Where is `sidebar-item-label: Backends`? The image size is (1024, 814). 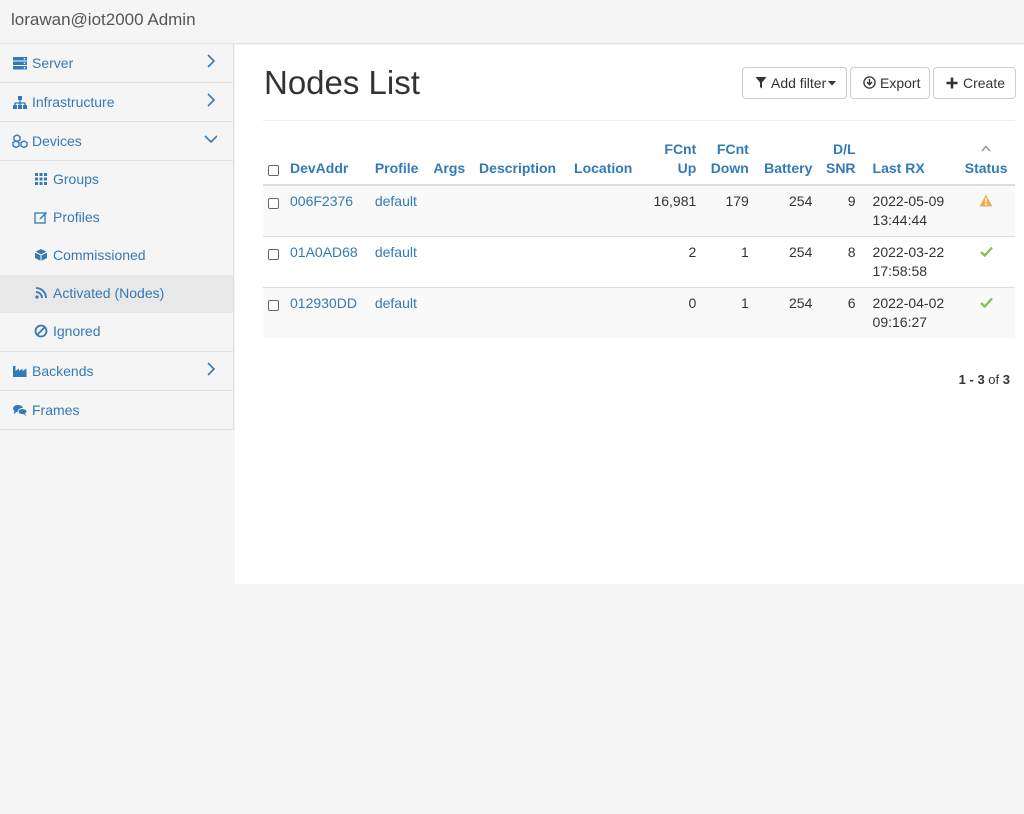 sidebar-item-label: Backends is located at coordinates (63, 371).